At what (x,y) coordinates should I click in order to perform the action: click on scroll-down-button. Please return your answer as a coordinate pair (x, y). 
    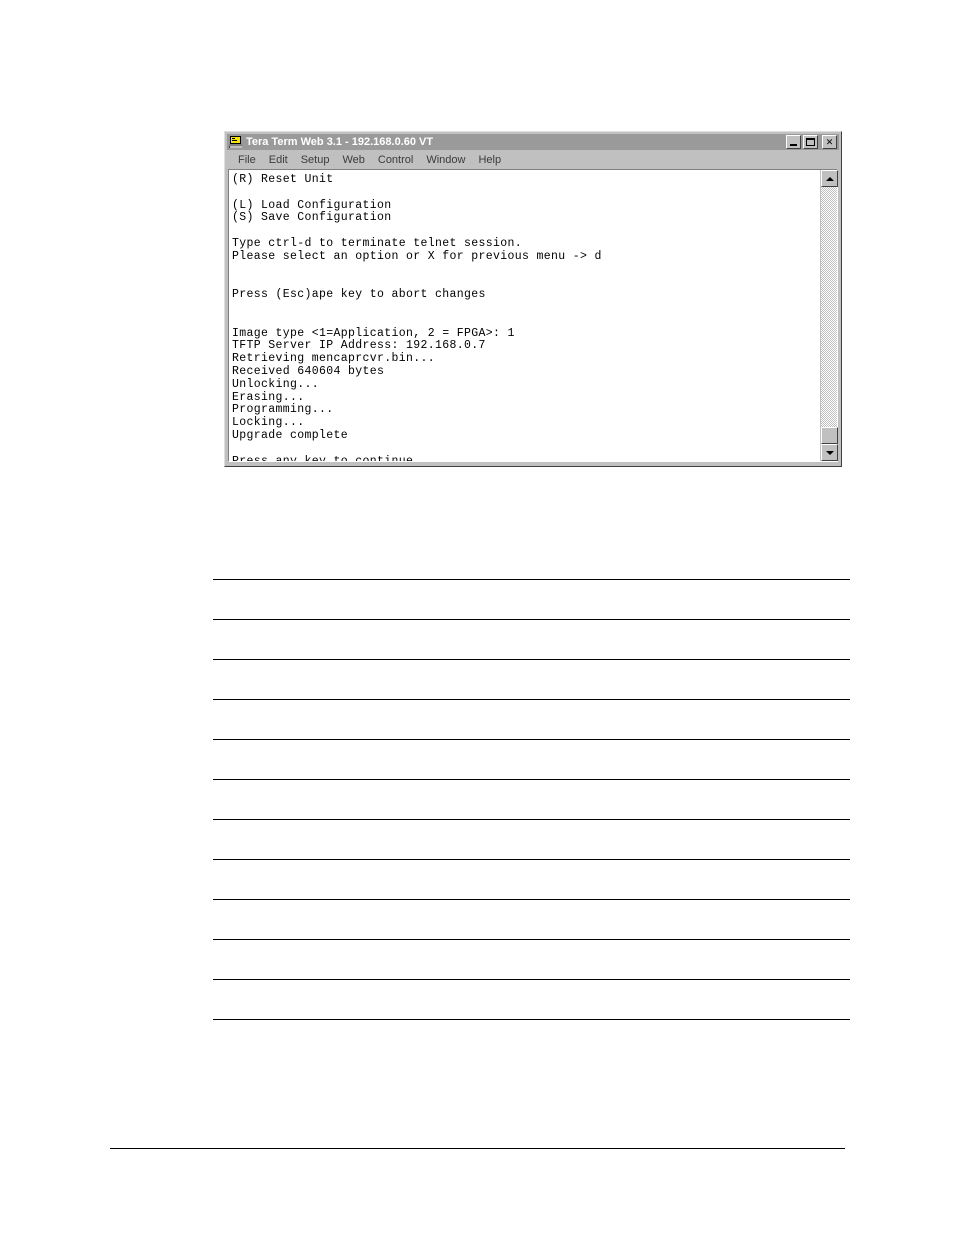
    Looking at the image, I should click on (829, 452).